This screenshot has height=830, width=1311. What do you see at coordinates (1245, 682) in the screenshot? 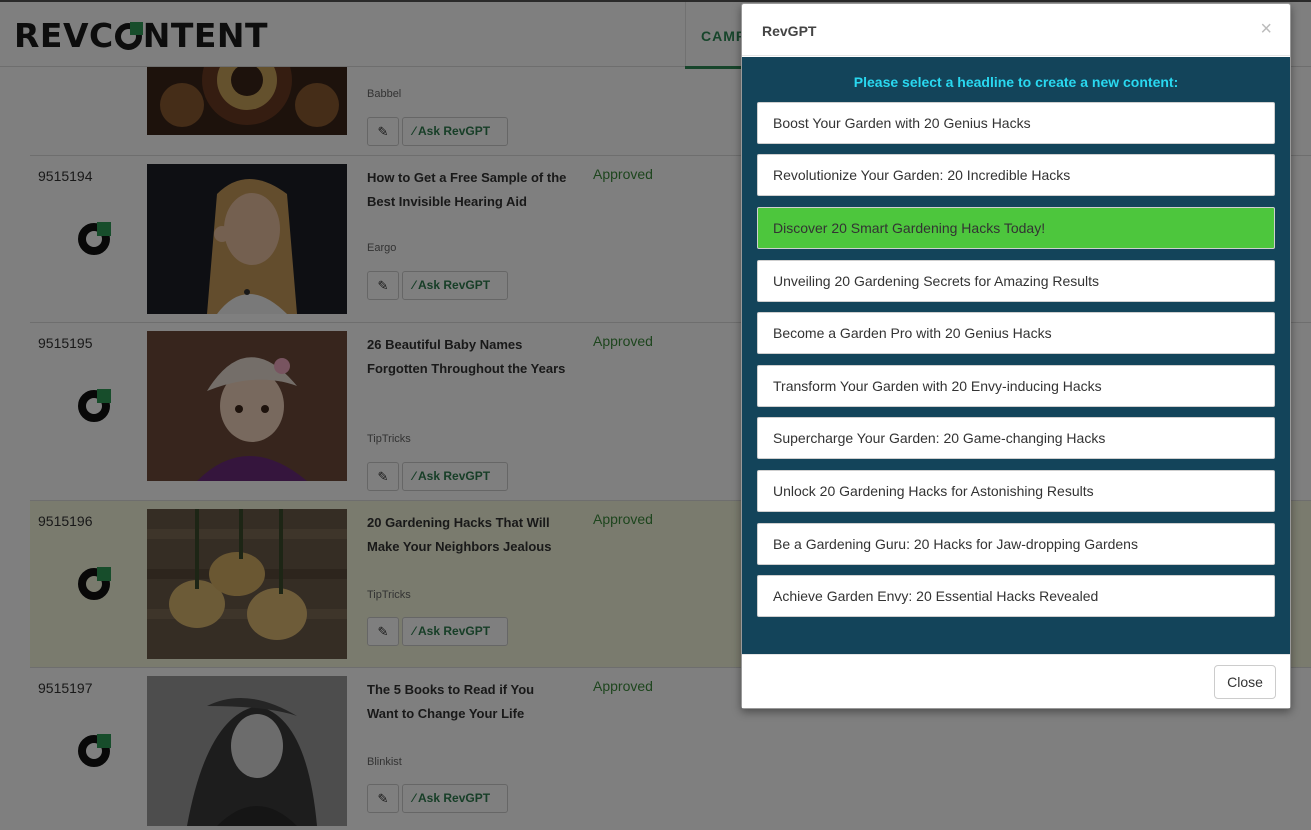
I see `close-button: Close` at bounding box center [1245, 682].